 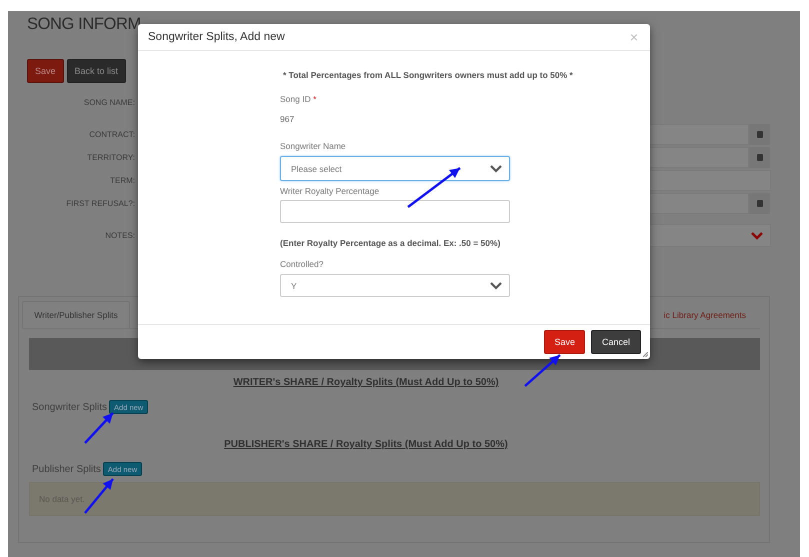 What do you see at coordinates (395, 285) in the screenshot?
I see `controlled-select: Y` at bounding box center [395, 285].